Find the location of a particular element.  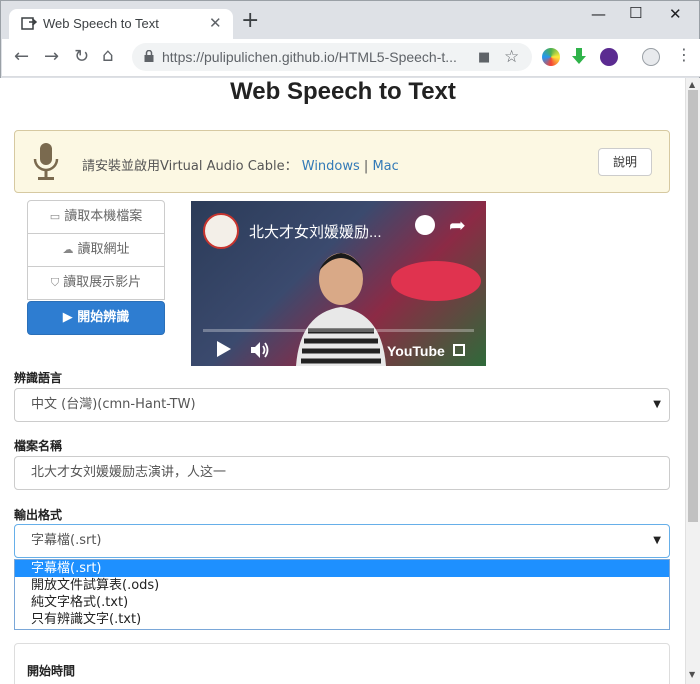

windows-link: Windows is located at coordinates (331, 166).